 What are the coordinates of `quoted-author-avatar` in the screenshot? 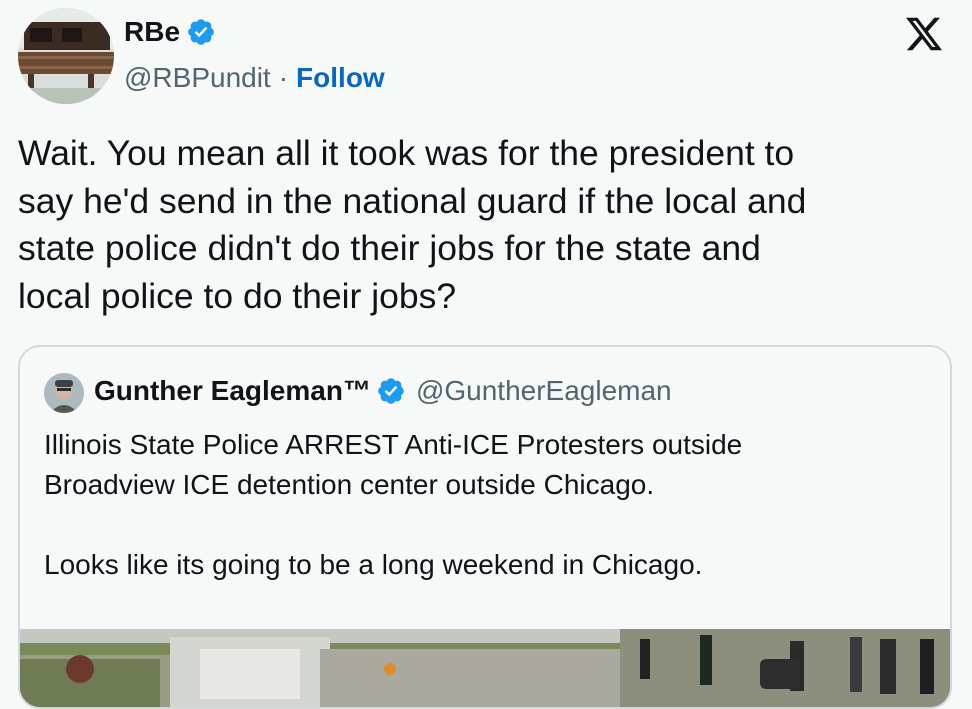 It's located at (64, 393).